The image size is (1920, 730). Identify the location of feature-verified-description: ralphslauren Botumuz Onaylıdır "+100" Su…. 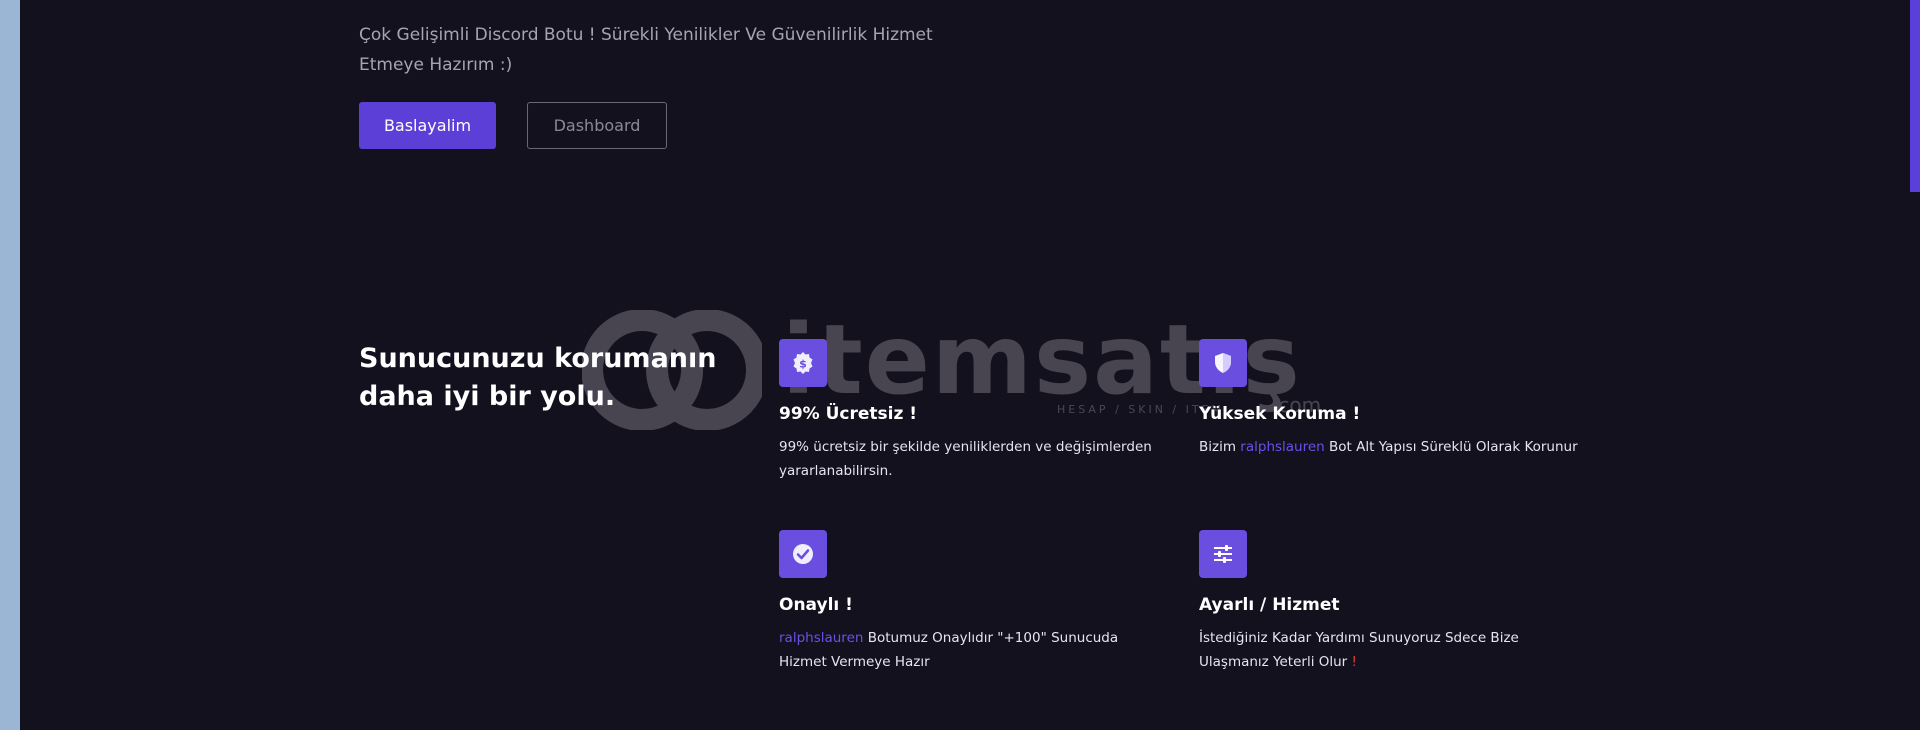
(969, 650).